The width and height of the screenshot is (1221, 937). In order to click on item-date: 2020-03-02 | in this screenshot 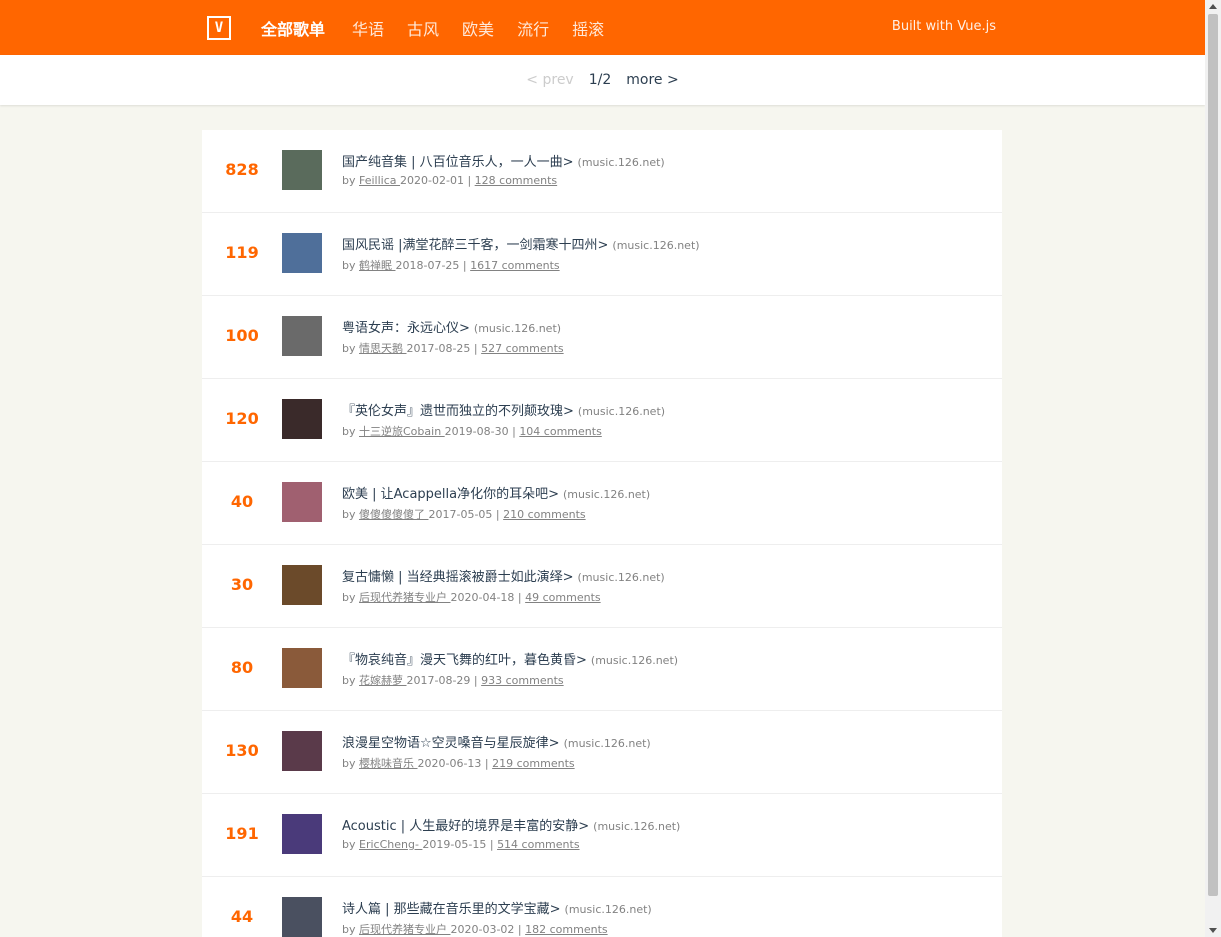, I will do `click(486, 929)`.